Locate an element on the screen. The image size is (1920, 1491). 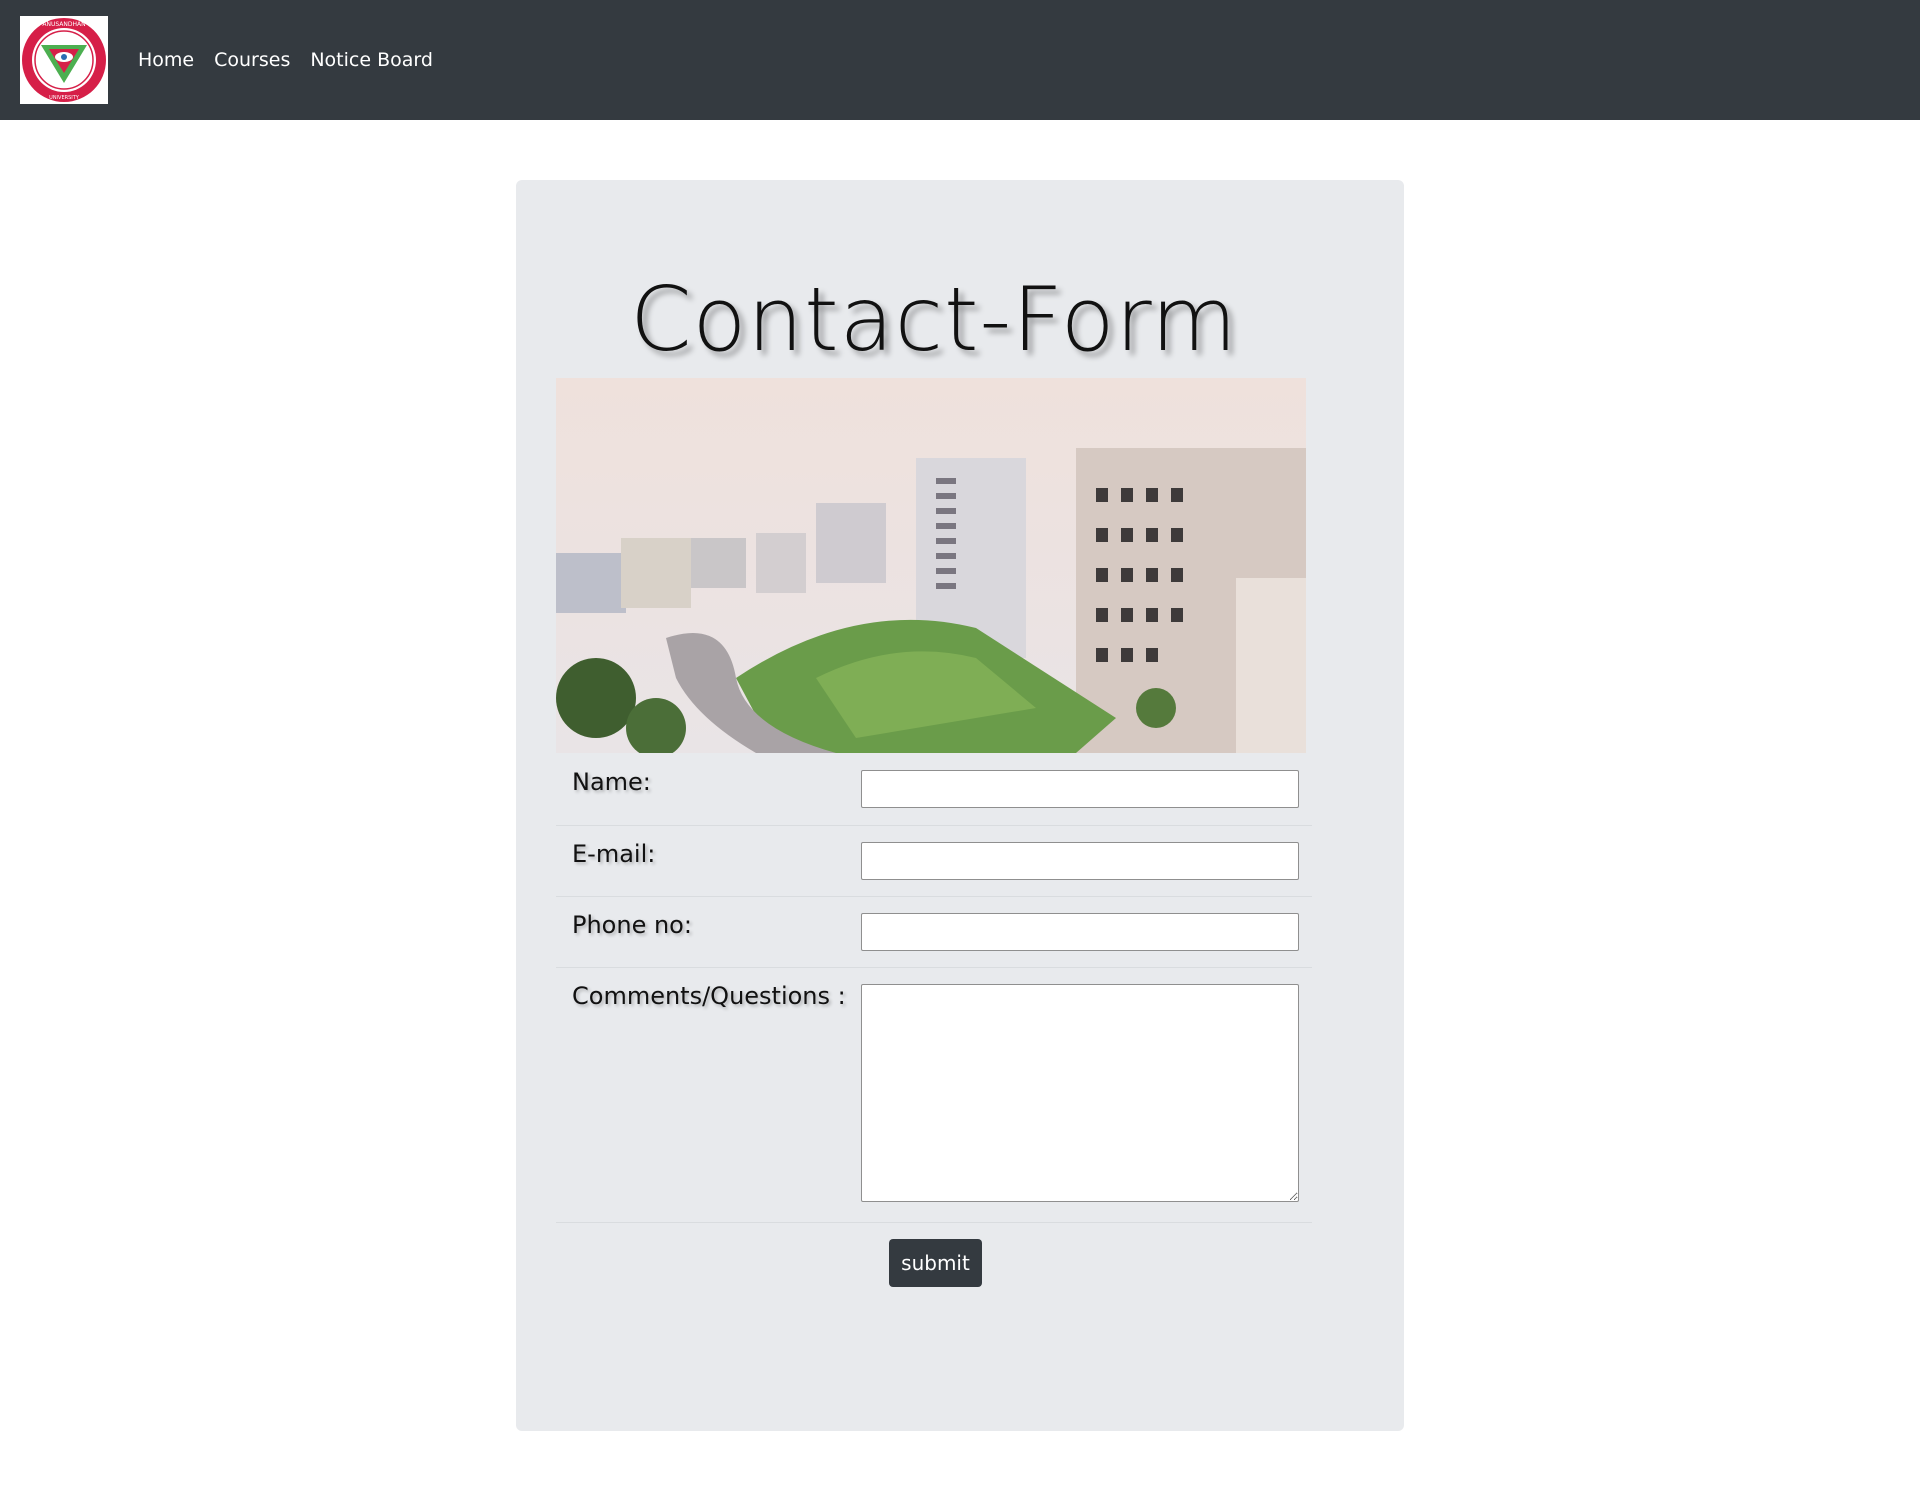
nav-links: Home Courses Notice Board is located at coordinates (285, 60).